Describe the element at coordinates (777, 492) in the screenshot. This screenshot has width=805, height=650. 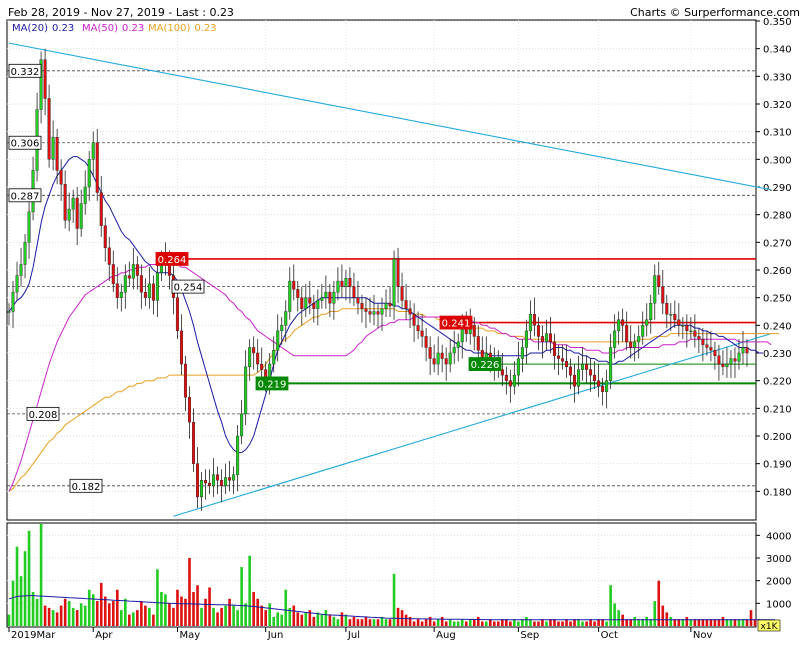
I see `price-tick-label: 0.180` at that location.